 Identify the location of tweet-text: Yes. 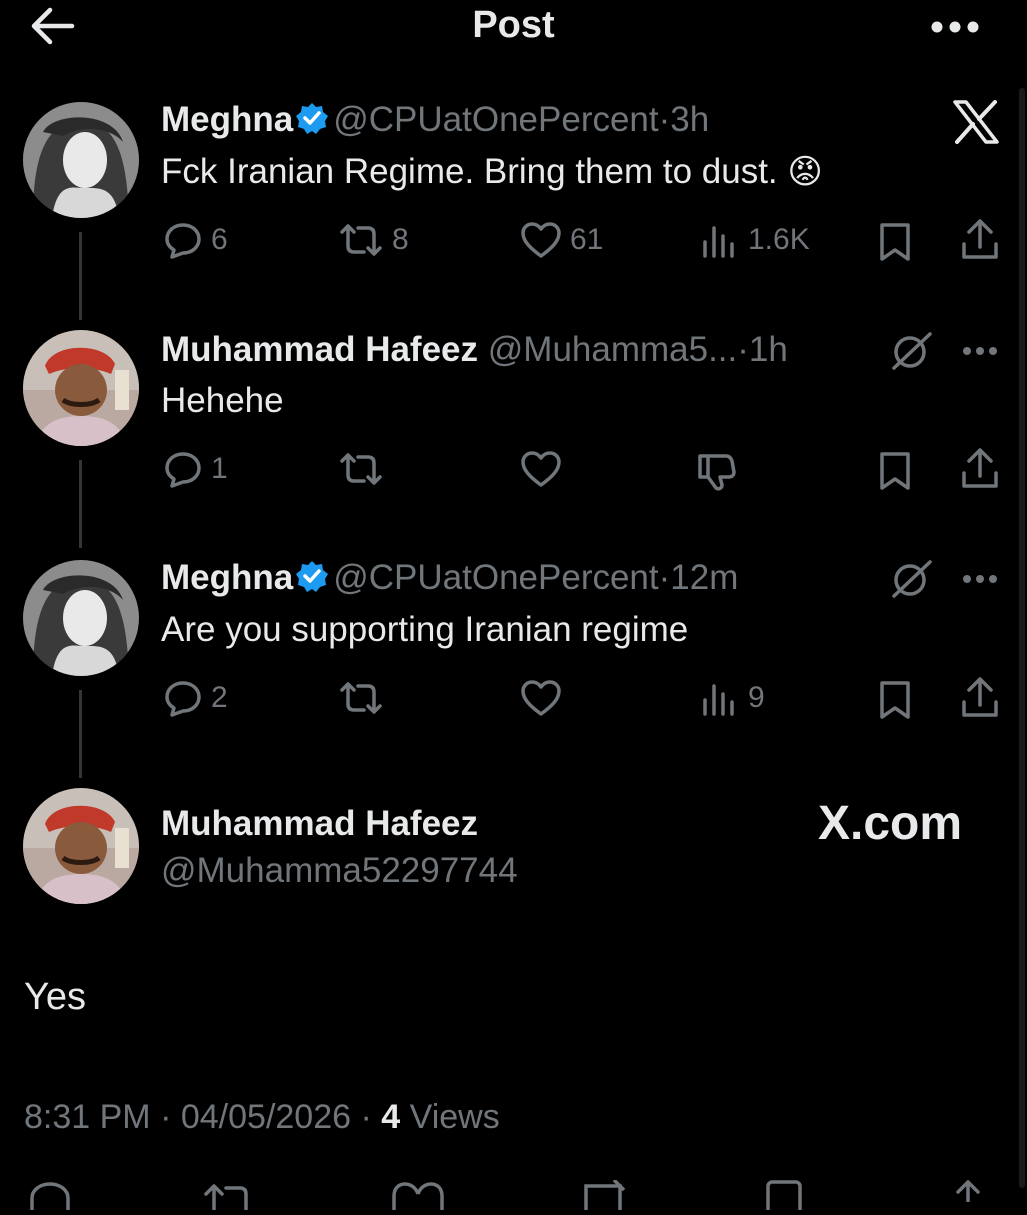
(55, 997).